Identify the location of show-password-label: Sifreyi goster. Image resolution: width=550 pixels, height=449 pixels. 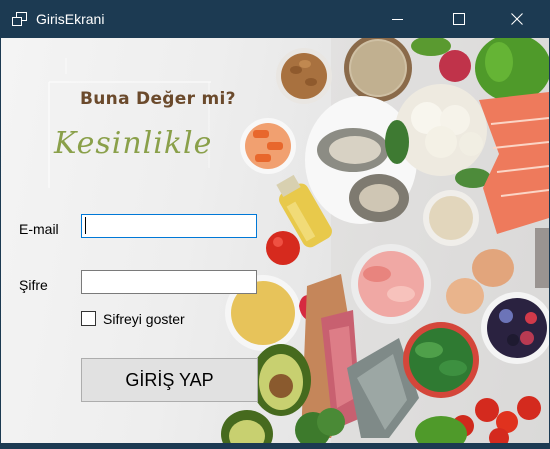
(144, 319).